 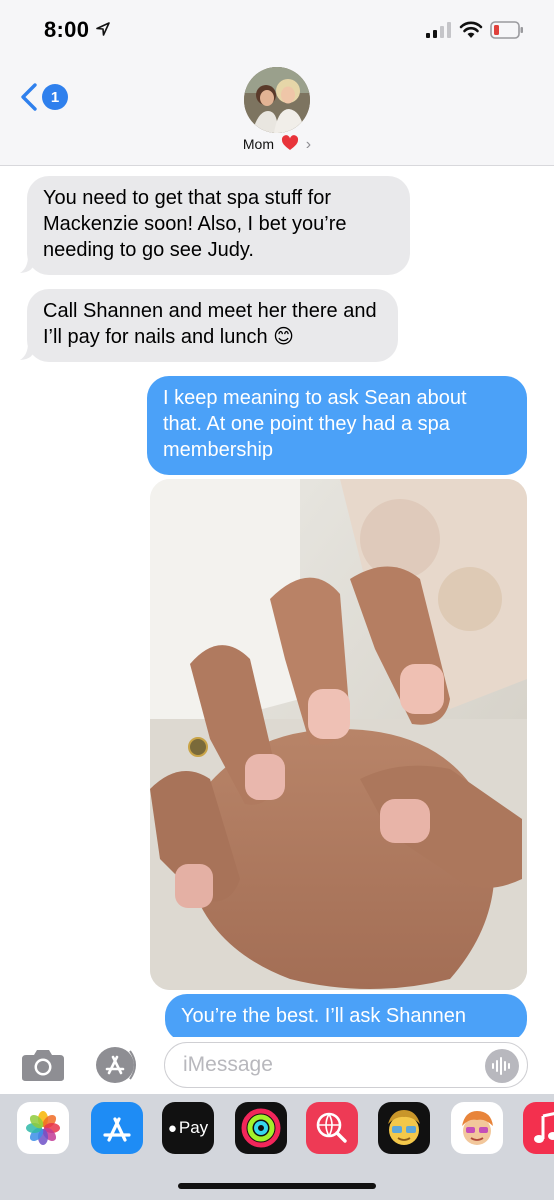 I want to click on memoji-app-icon, so click(x=404, y=1128).